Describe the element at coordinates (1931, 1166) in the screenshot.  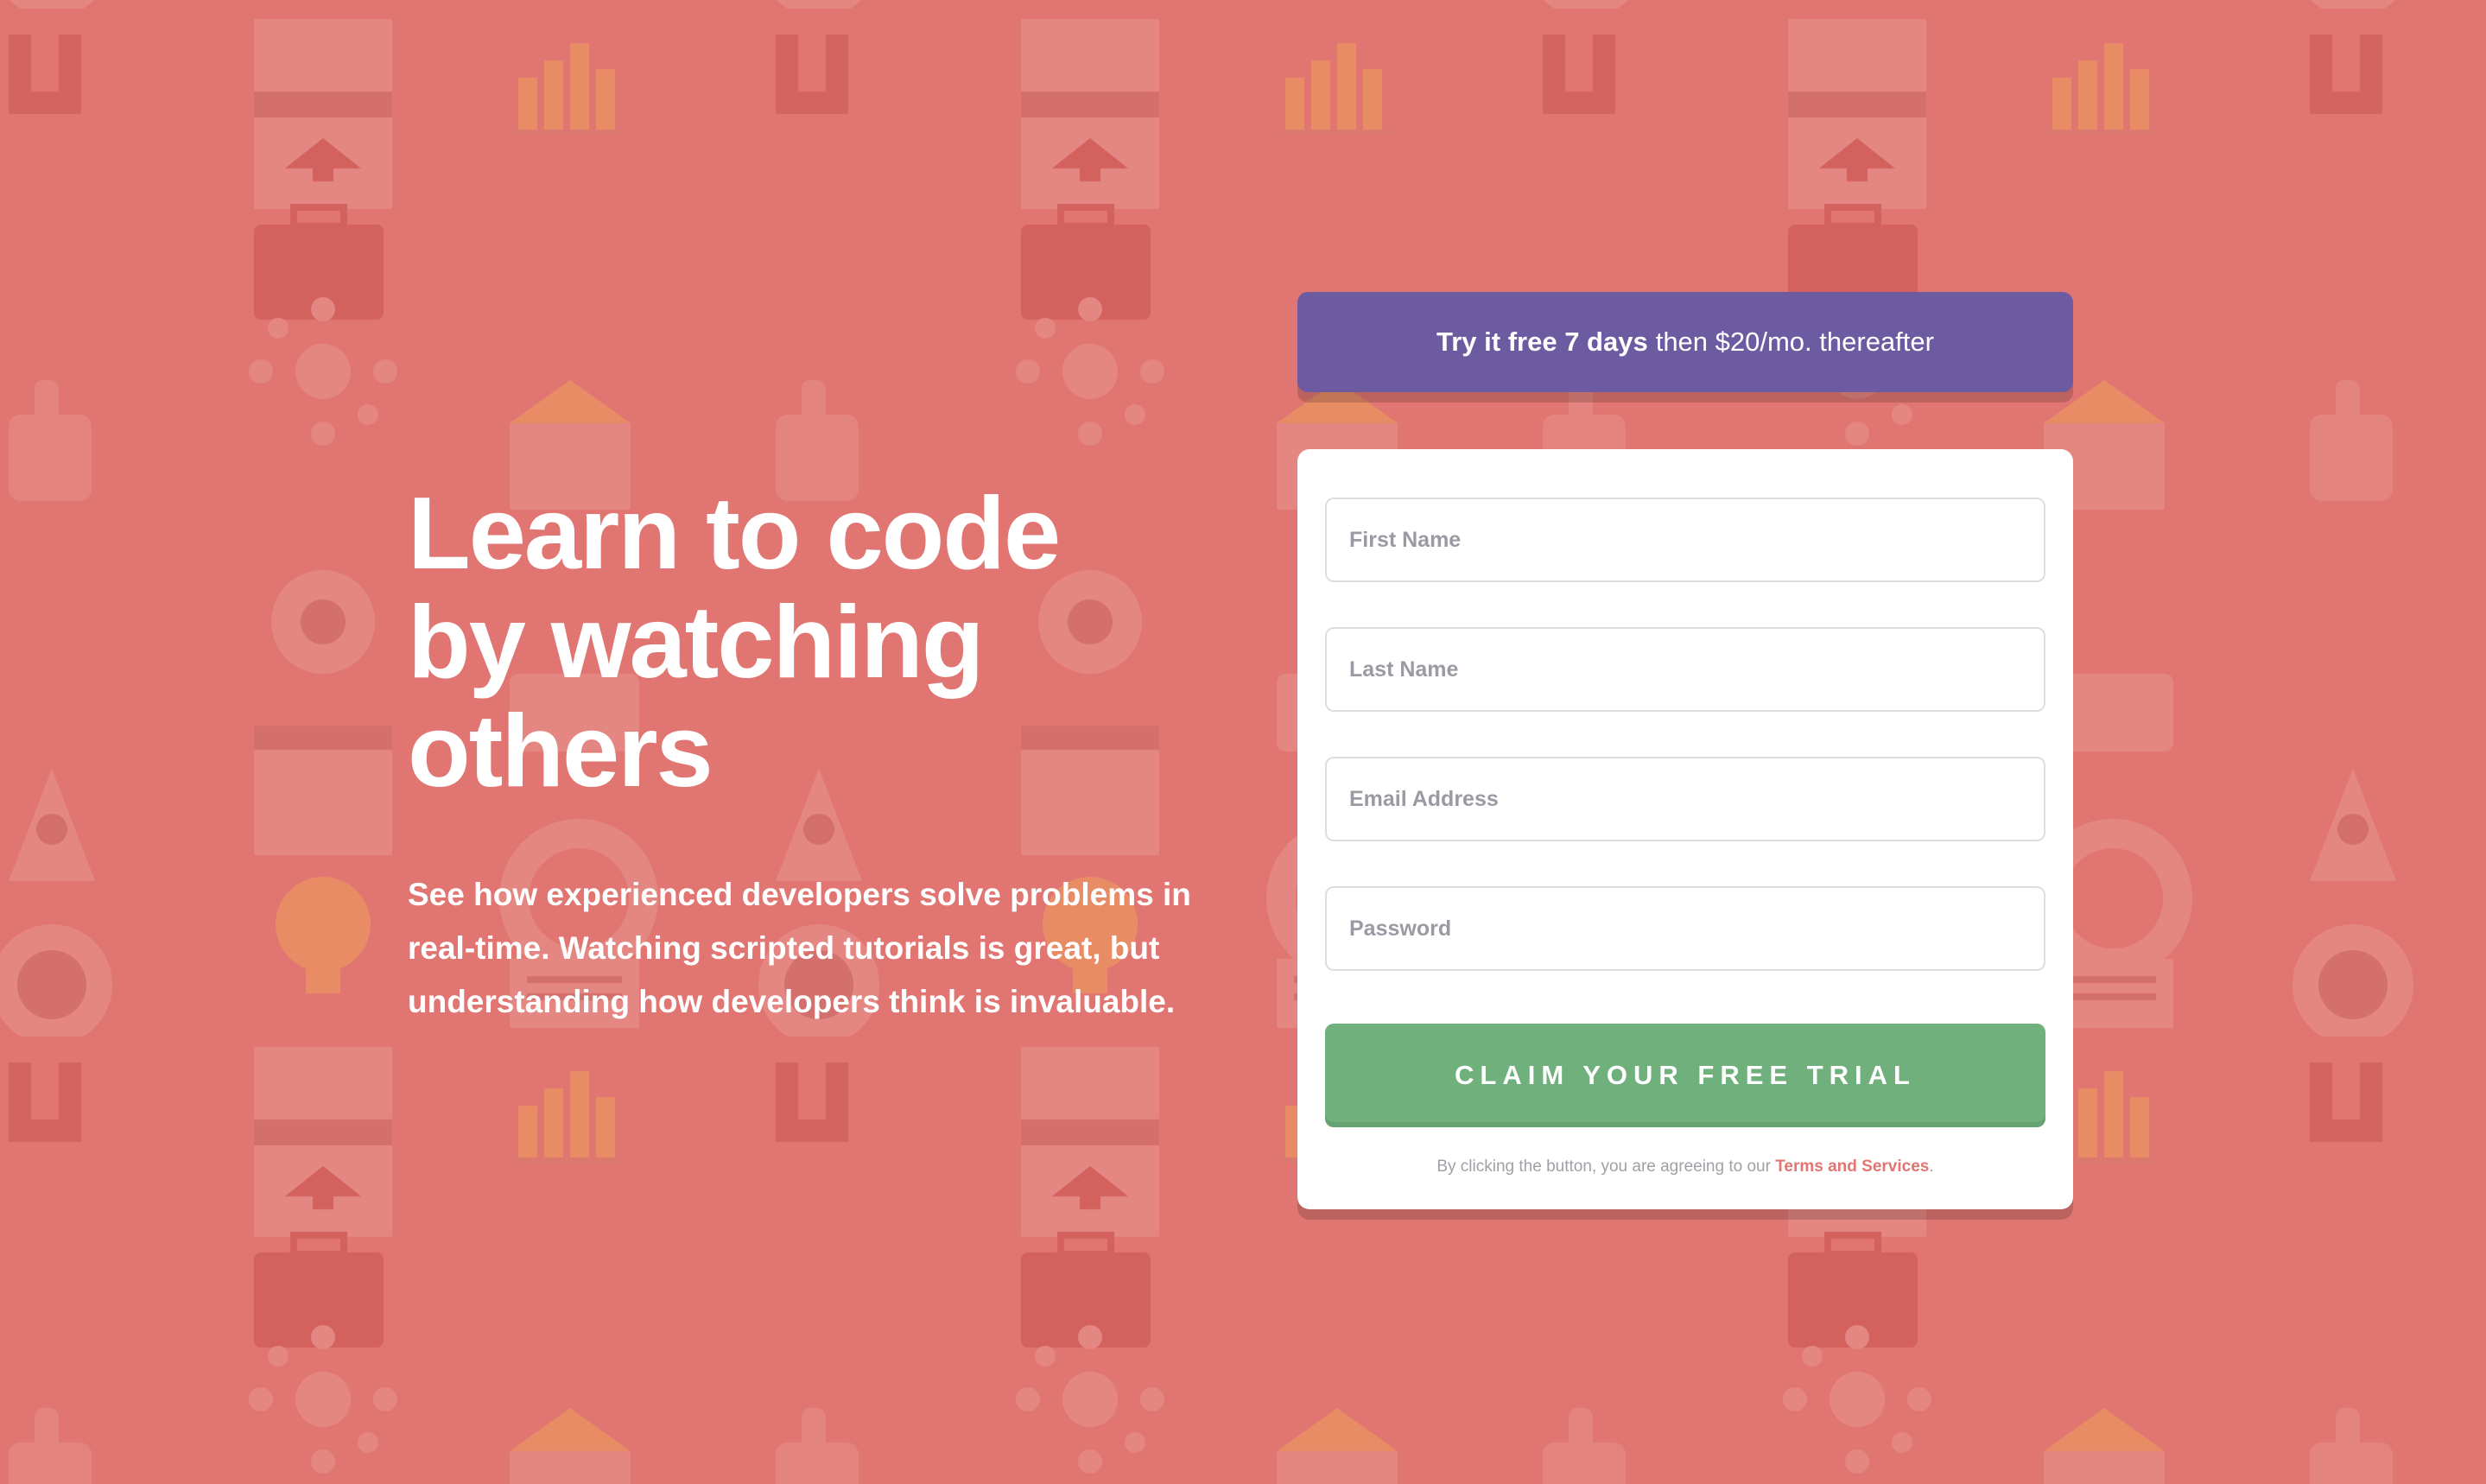
I see `legal-suffix: .` at that location.